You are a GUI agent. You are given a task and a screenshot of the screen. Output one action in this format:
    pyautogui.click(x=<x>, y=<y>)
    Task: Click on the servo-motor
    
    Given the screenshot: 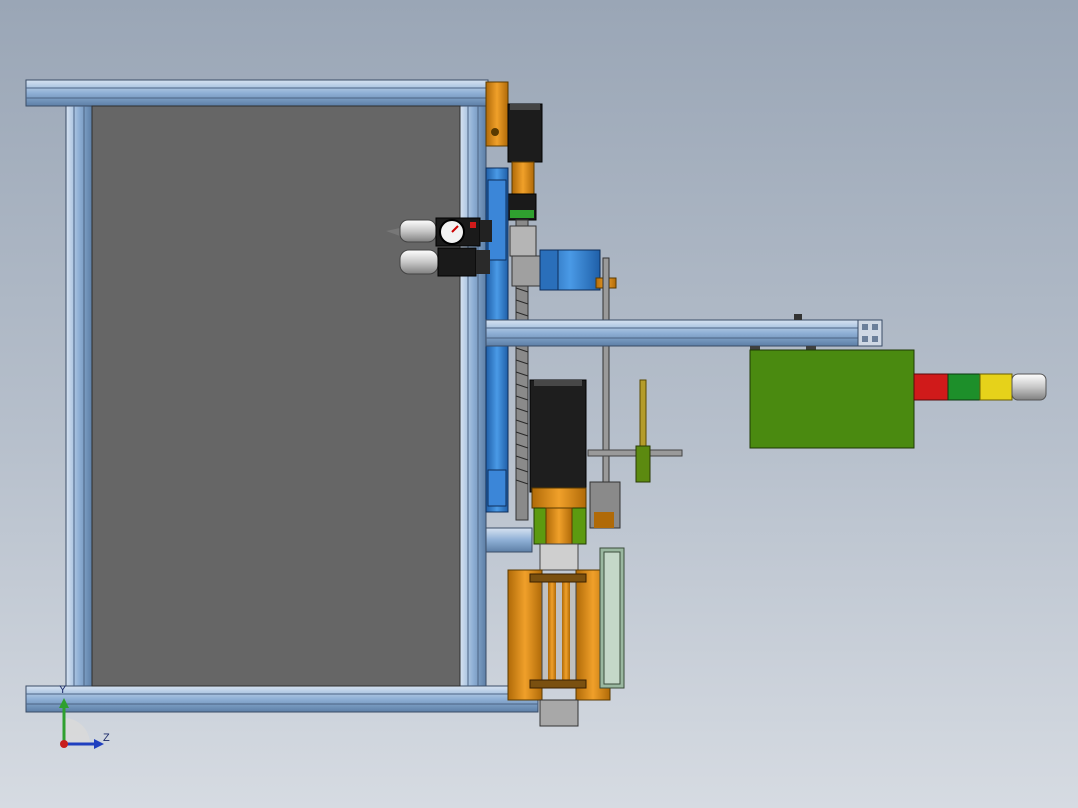 What is the action you would take?
    pyautogui.click(x=558, y=444)
    